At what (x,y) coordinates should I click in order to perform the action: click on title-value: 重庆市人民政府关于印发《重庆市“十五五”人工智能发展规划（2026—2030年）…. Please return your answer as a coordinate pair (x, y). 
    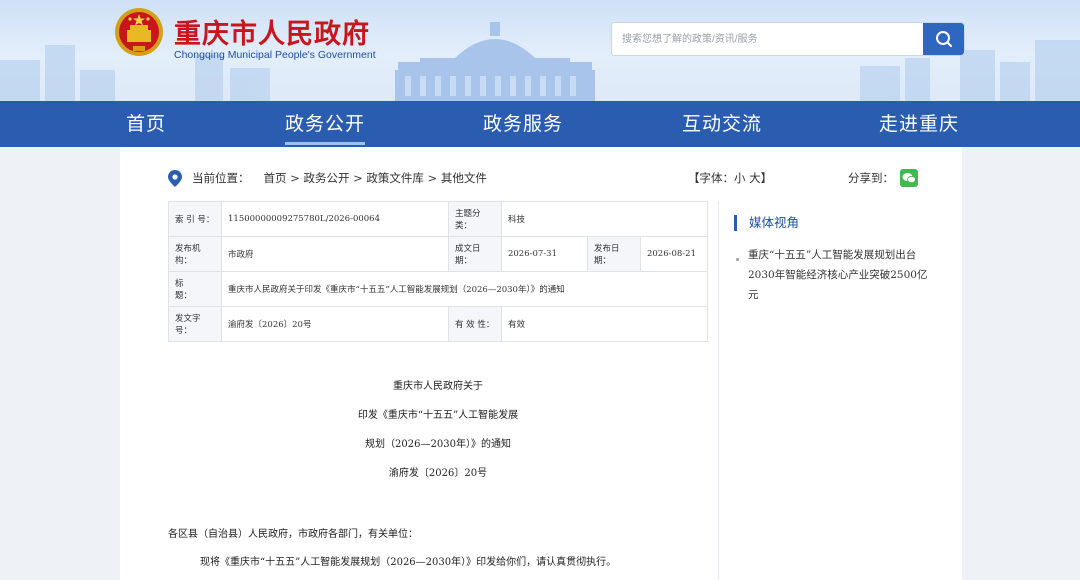
    Looking at the image, I should click on (464, 289).